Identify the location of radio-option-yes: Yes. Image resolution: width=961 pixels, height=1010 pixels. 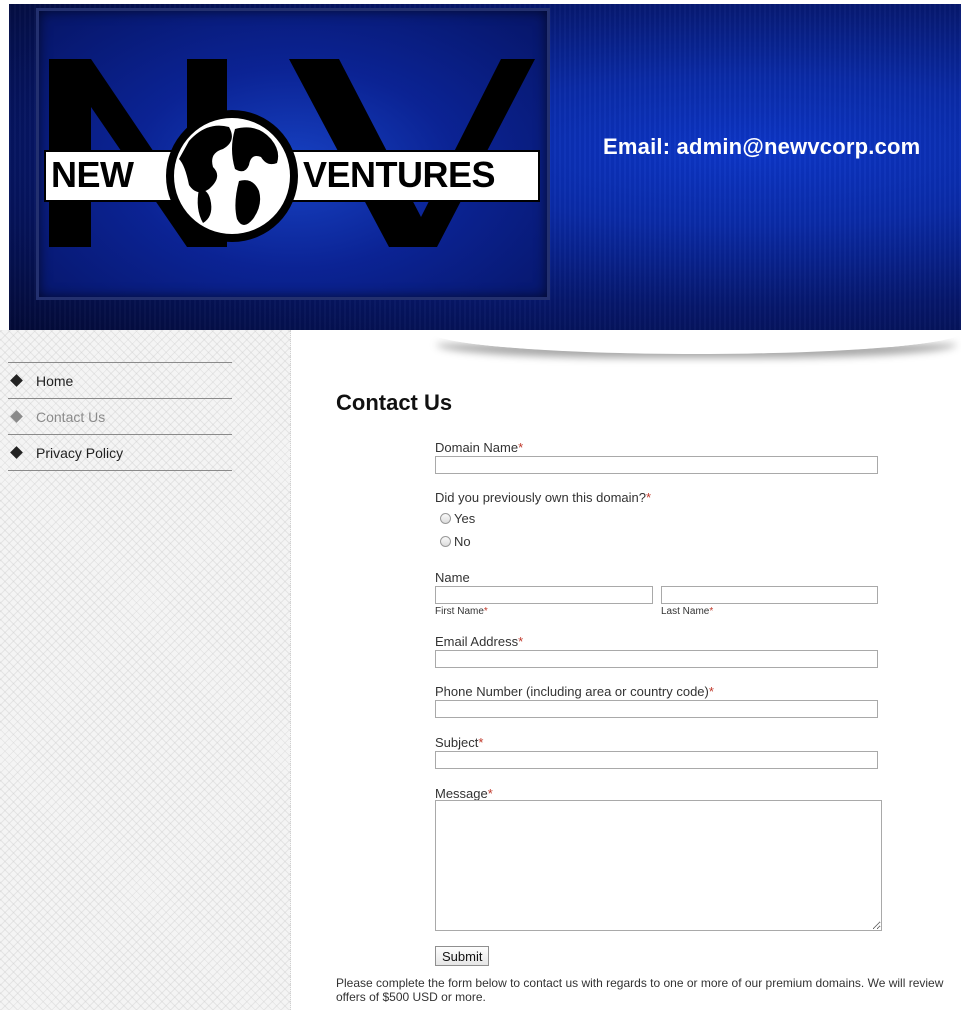
(457, 518).